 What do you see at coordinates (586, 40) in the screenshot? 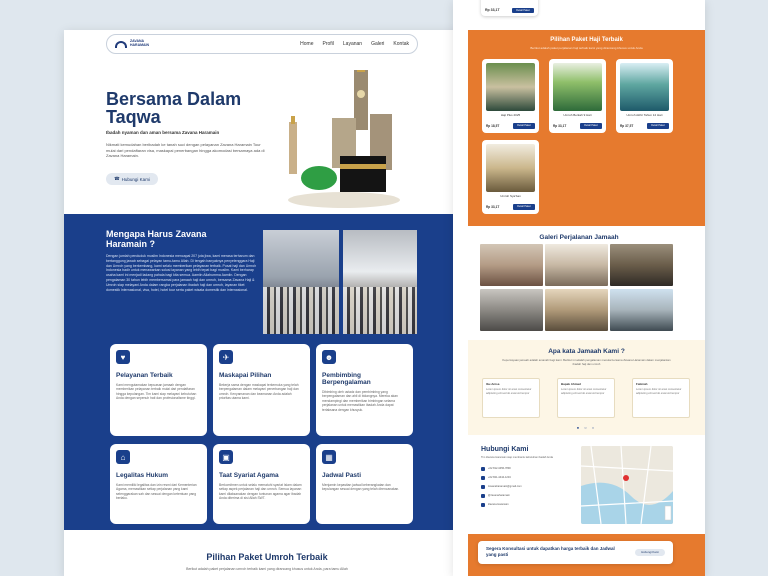
I see `haji-section-title: Pilihan Paket Haji Terbaik` at bounding box center [586, 40].